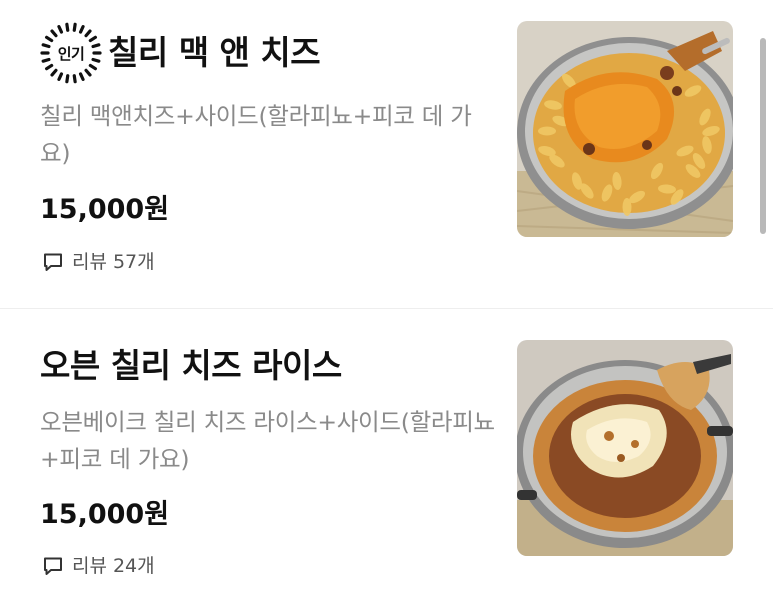 Image resolution: width=773 pixels, height=602 pixels. Describe the element at coordinates (133, 262) in the screenshot. I see `review-count: 57개` at that location.